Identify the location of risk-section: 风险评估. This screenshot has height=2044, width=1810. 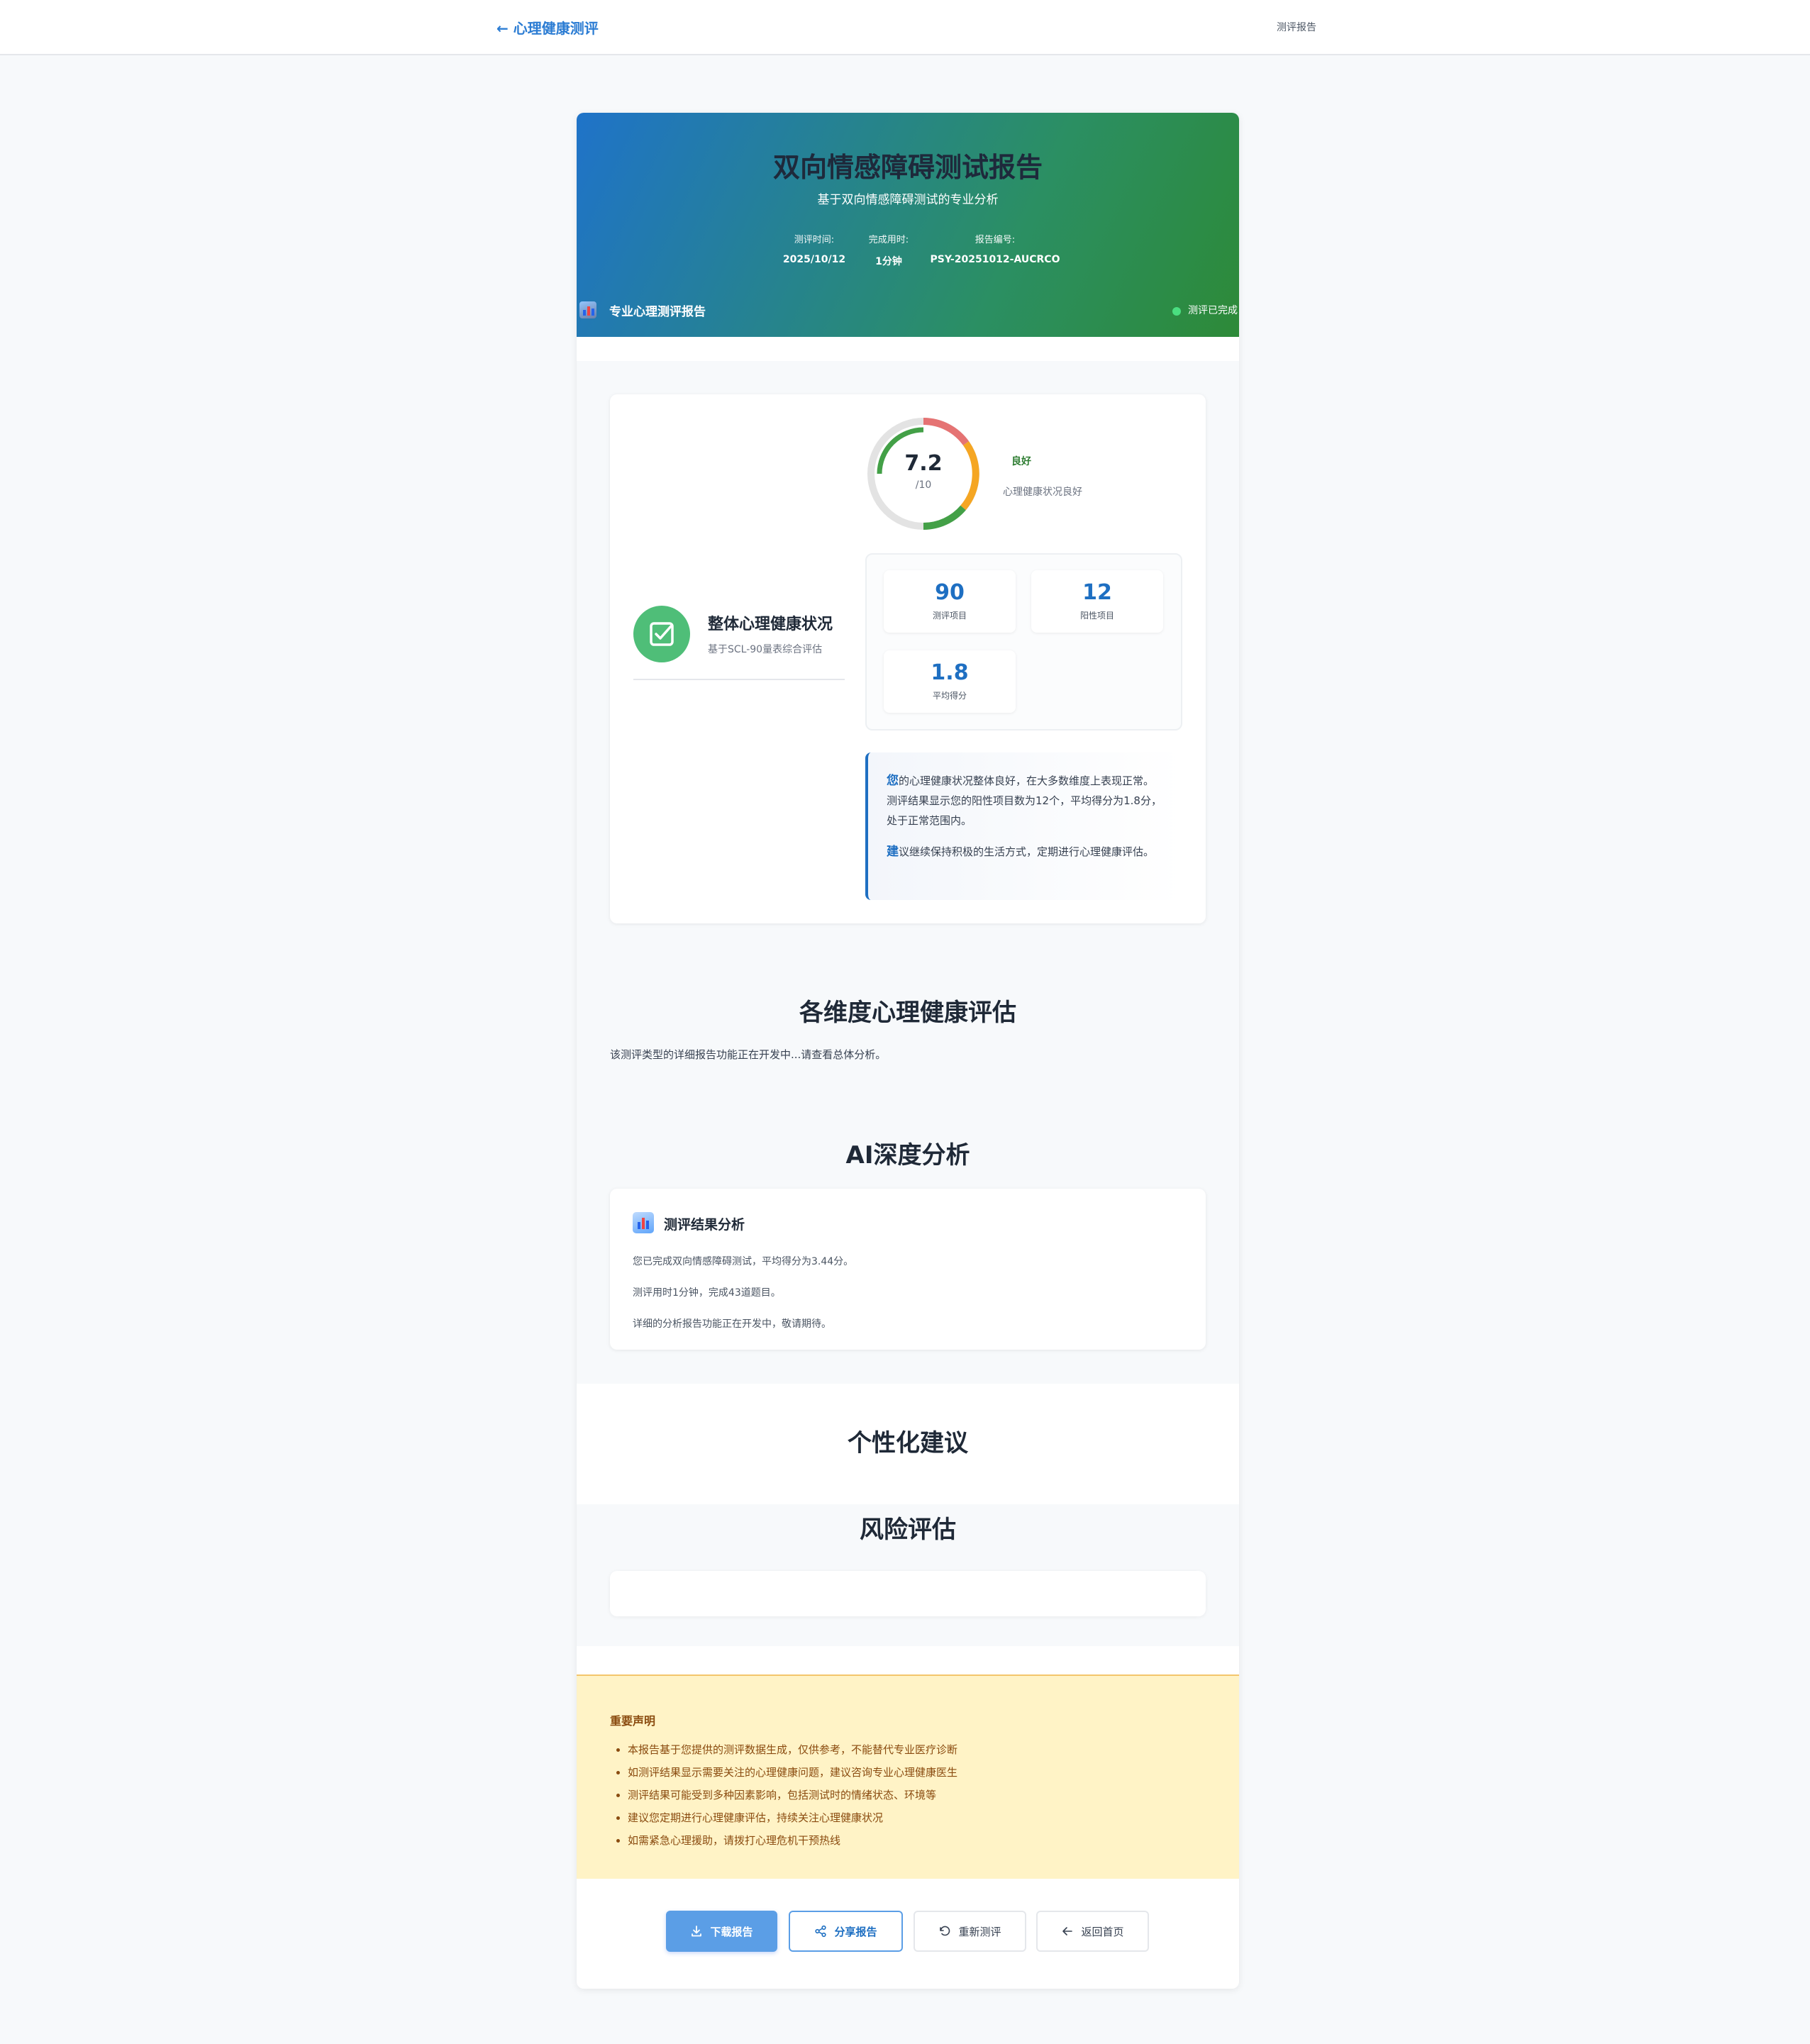
(908, 1575).